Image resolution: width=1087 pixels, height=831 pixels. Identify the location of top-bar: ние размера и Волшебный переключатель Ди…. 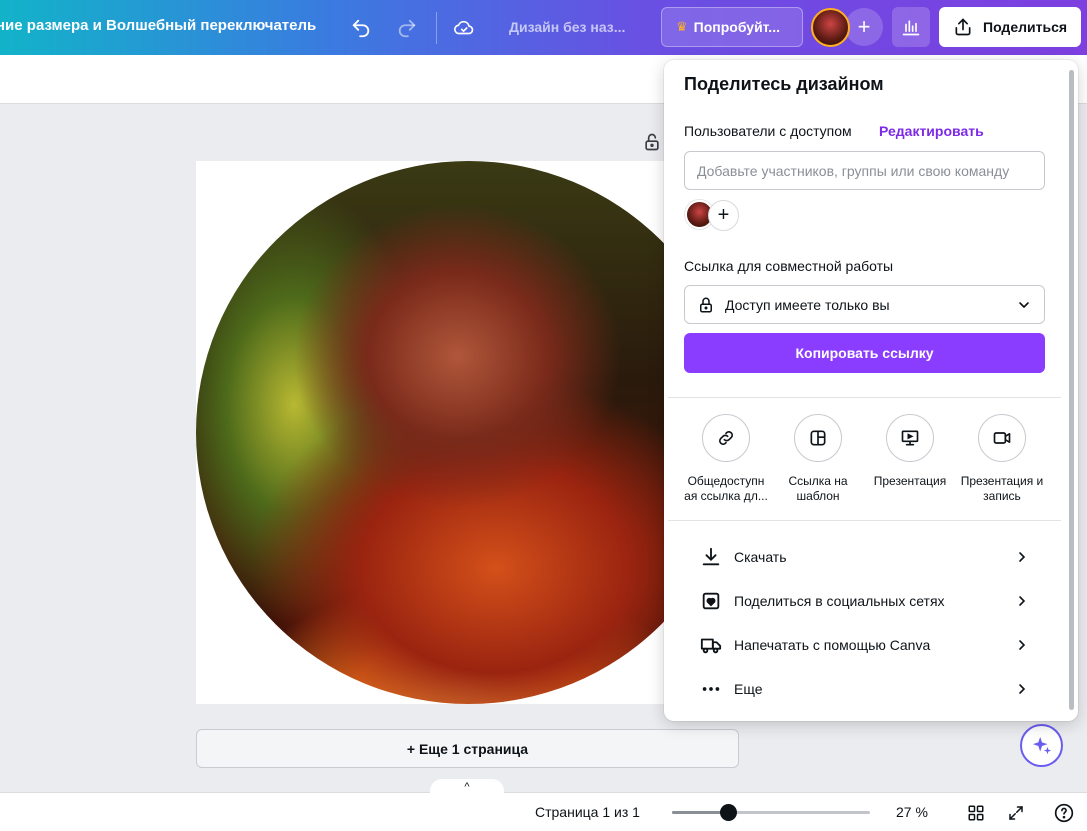
(543, 27).